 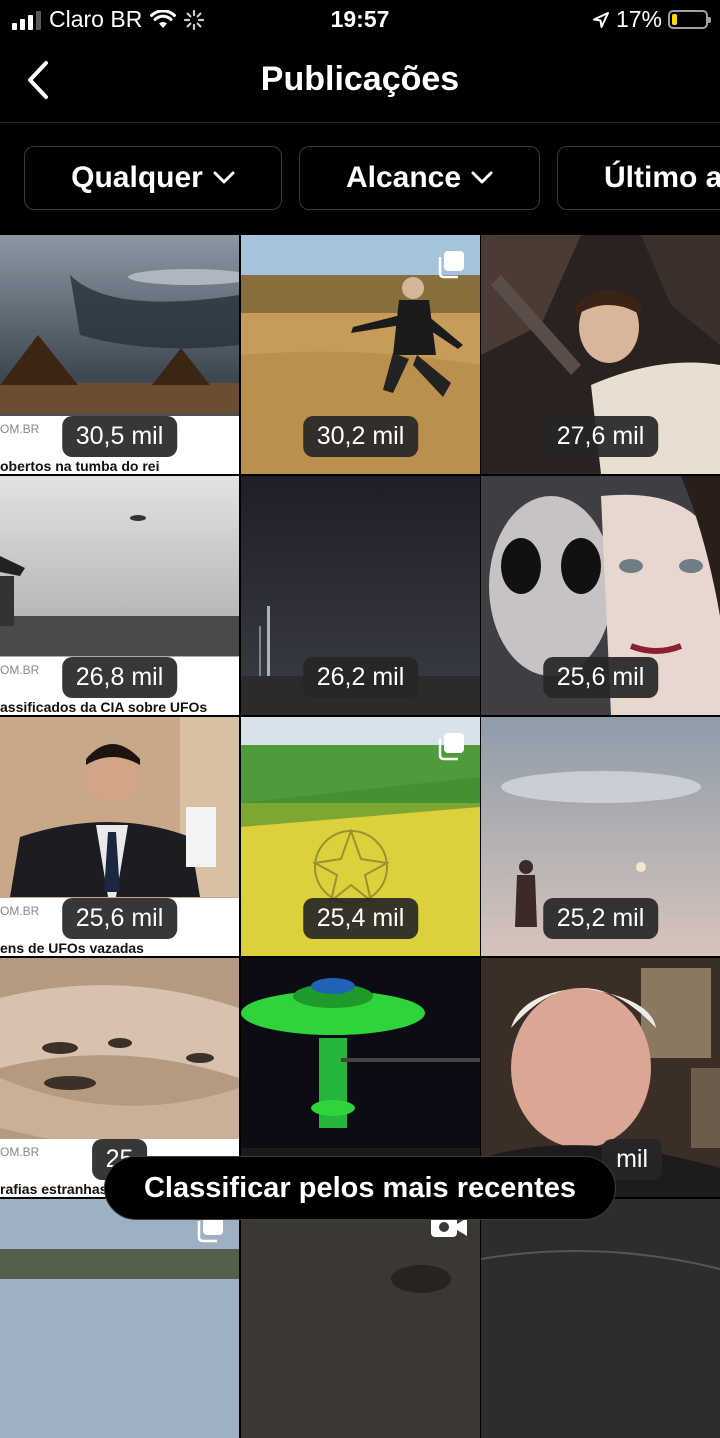 I want to click on post-tile: 27,6 mil, so click(x=600, y=354).